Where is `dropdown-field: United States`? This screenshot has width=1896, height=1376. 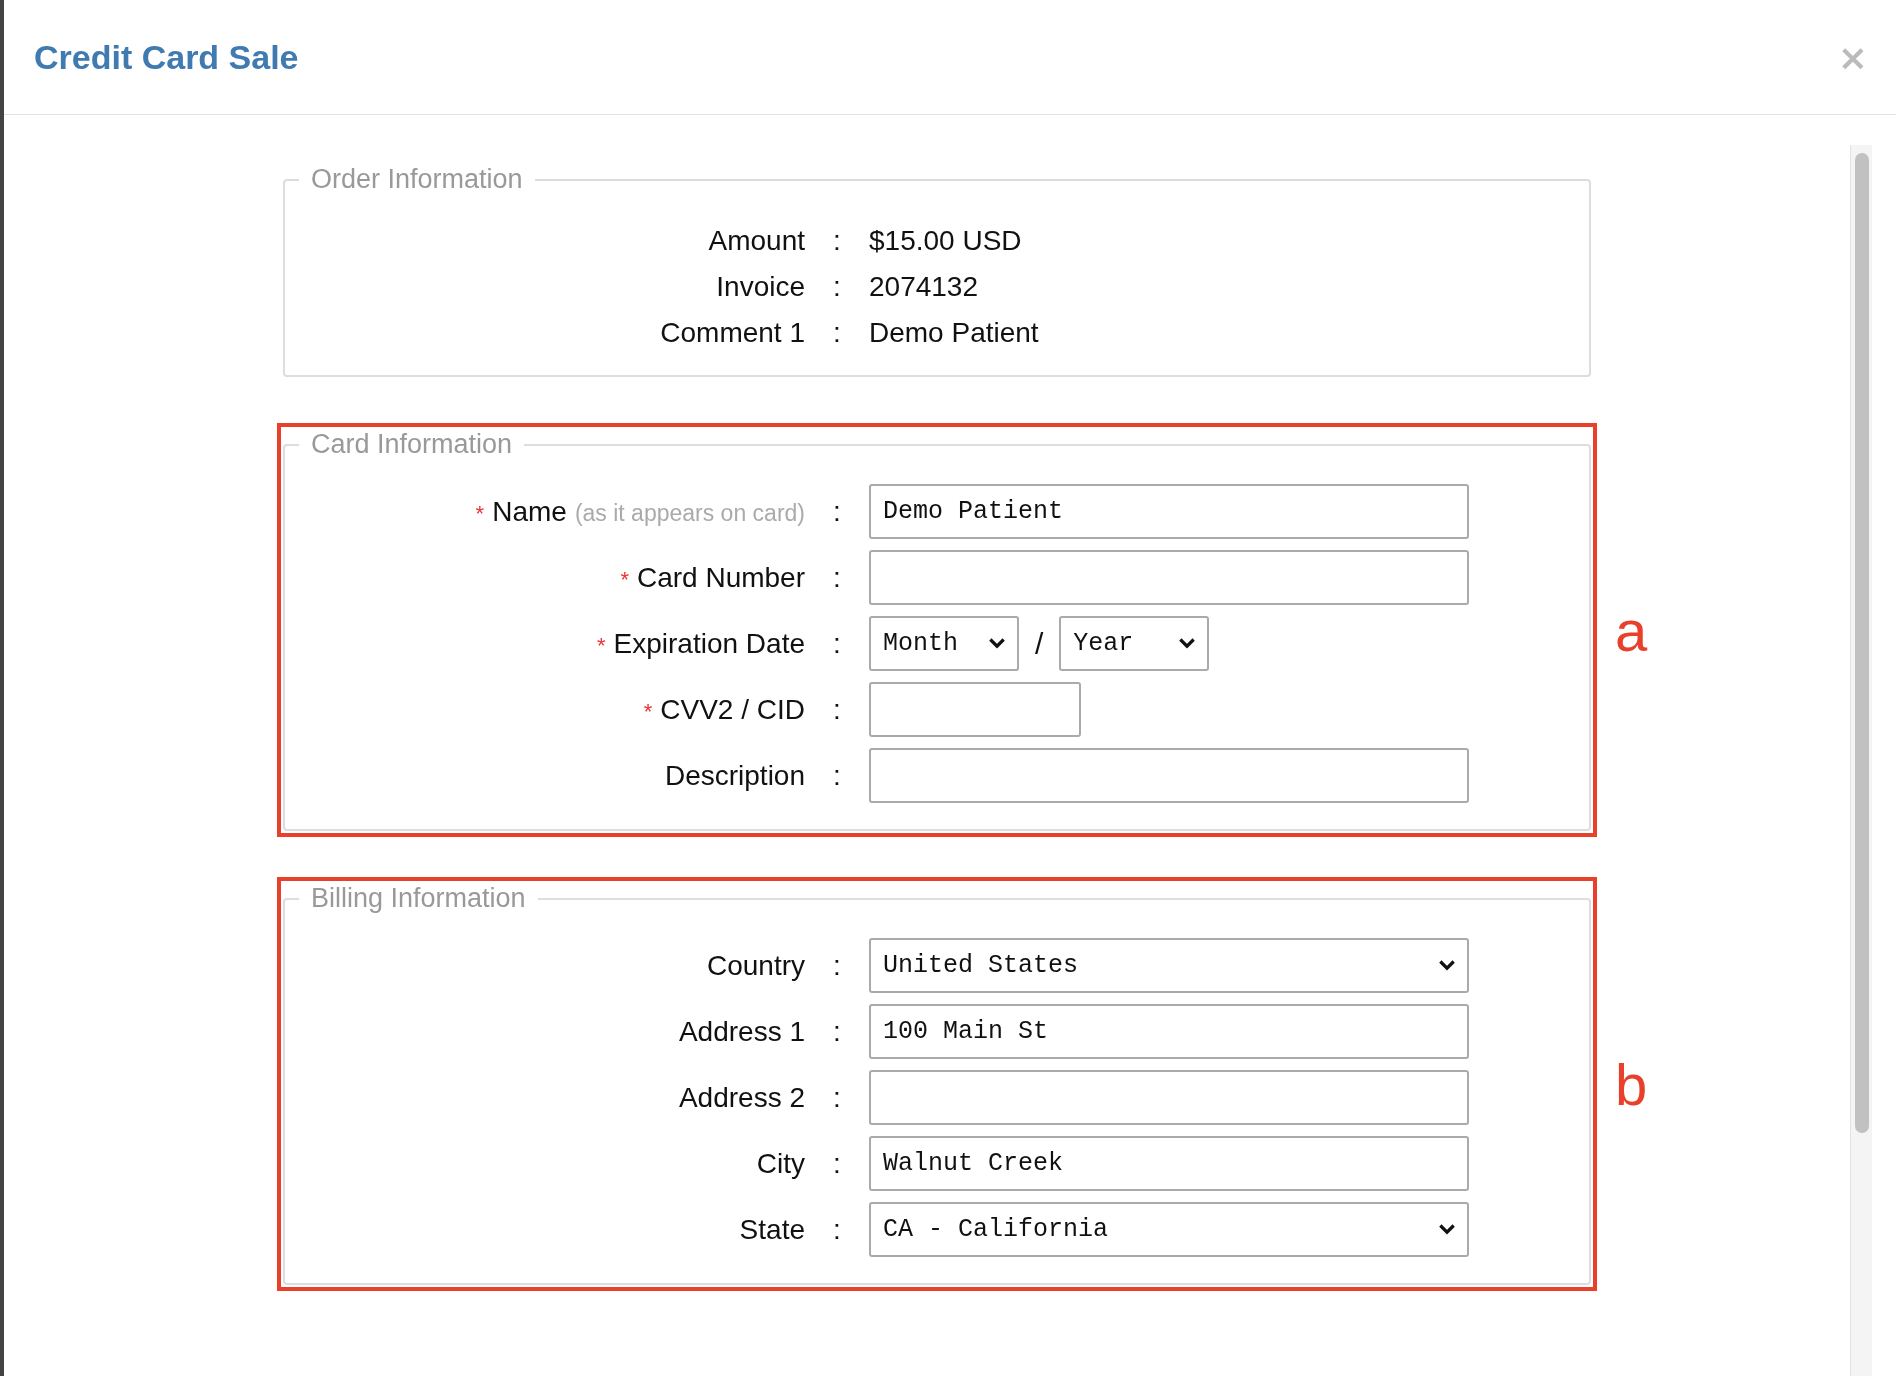
dropdown-field: United States is located at coordinates (1169, 965).